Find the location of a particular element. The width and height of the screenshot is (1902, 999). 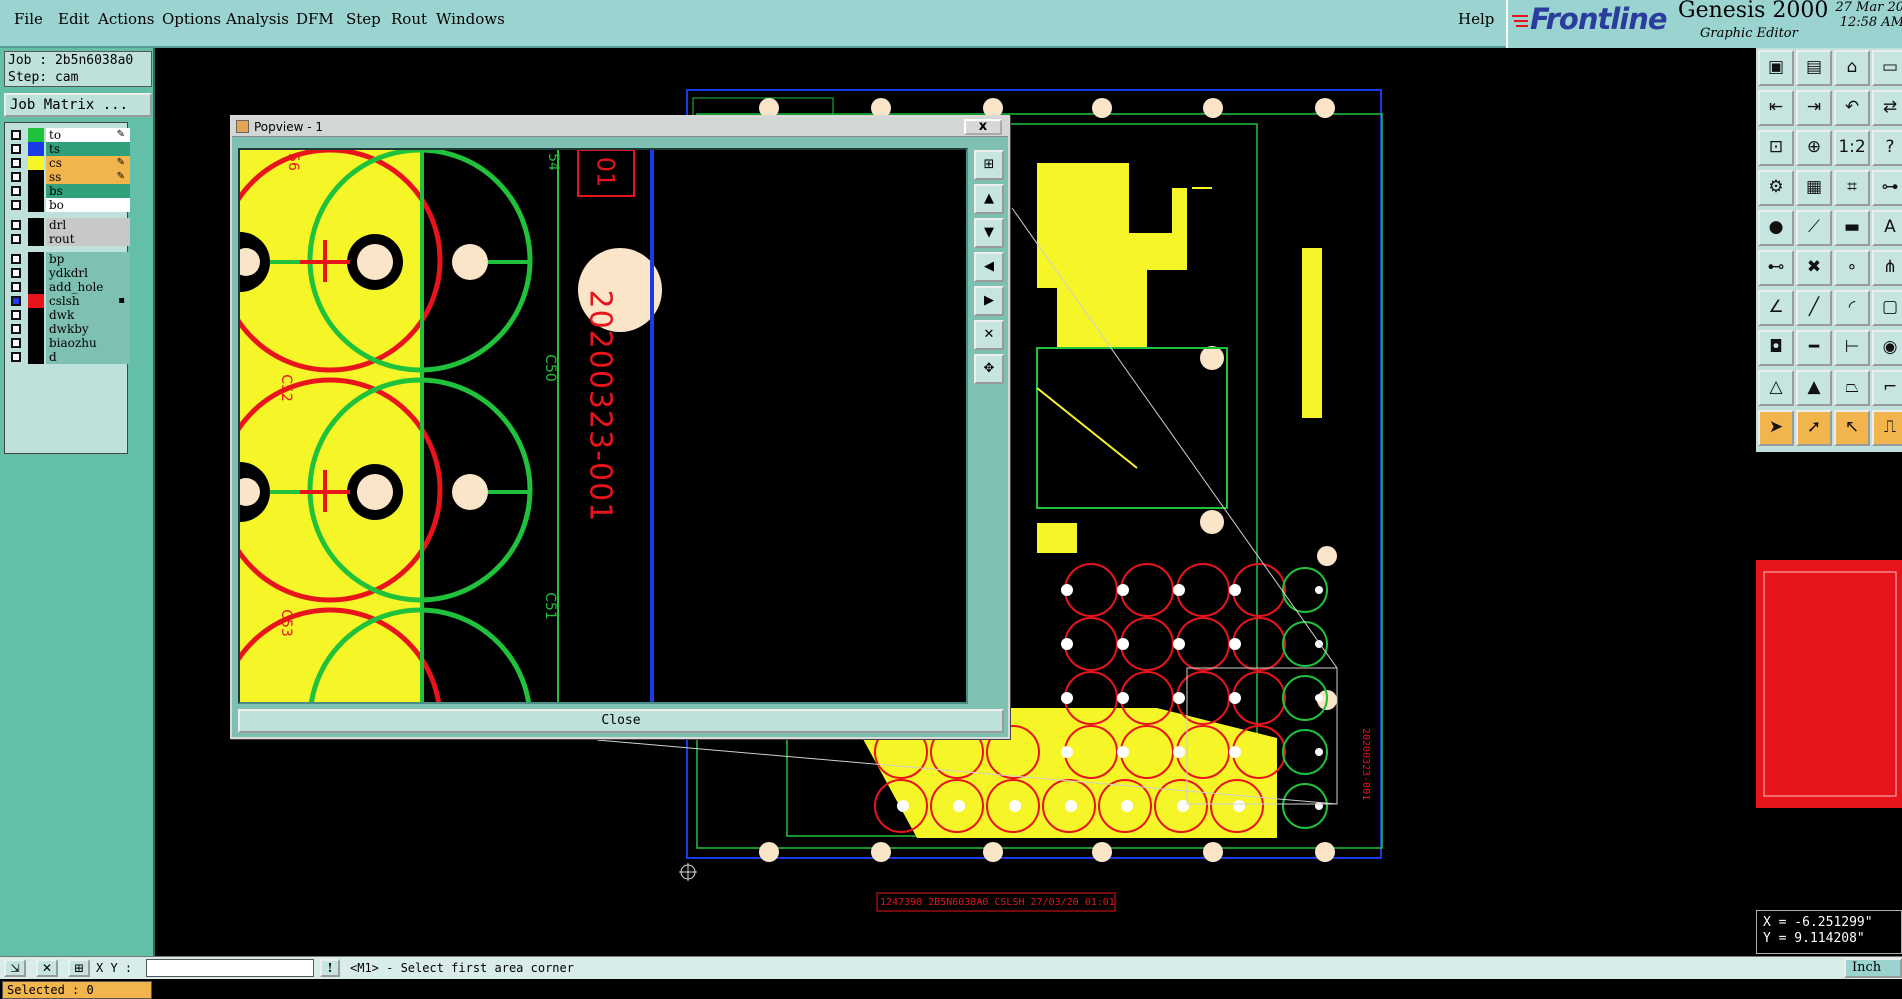

step-tool-icon: ⎍ is located at coordinates (1887, 428).